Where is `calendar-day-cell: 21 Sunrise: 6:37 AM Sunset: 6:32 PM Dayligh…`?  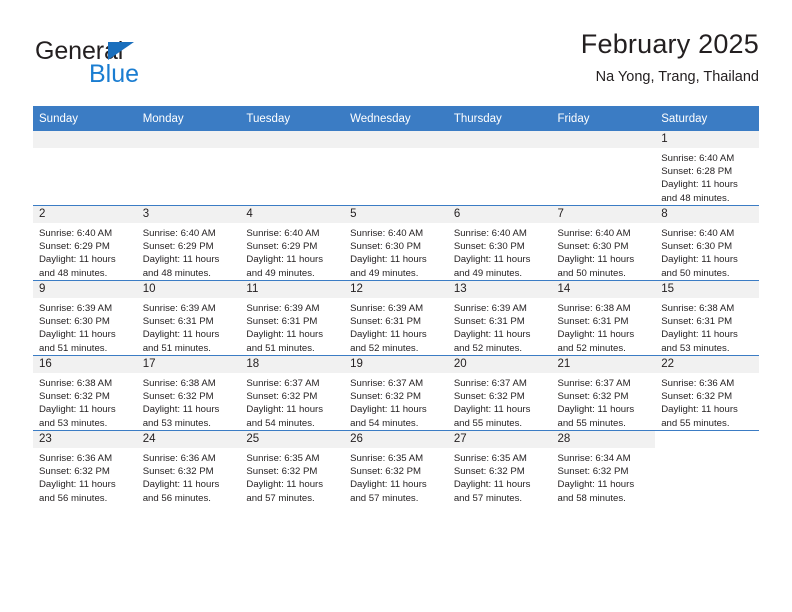 calendar-day-cell: 21 Sunrise: 6:37 AM Sunset: 6:32 PM Dayligh… is located at coordinates (603, 393).